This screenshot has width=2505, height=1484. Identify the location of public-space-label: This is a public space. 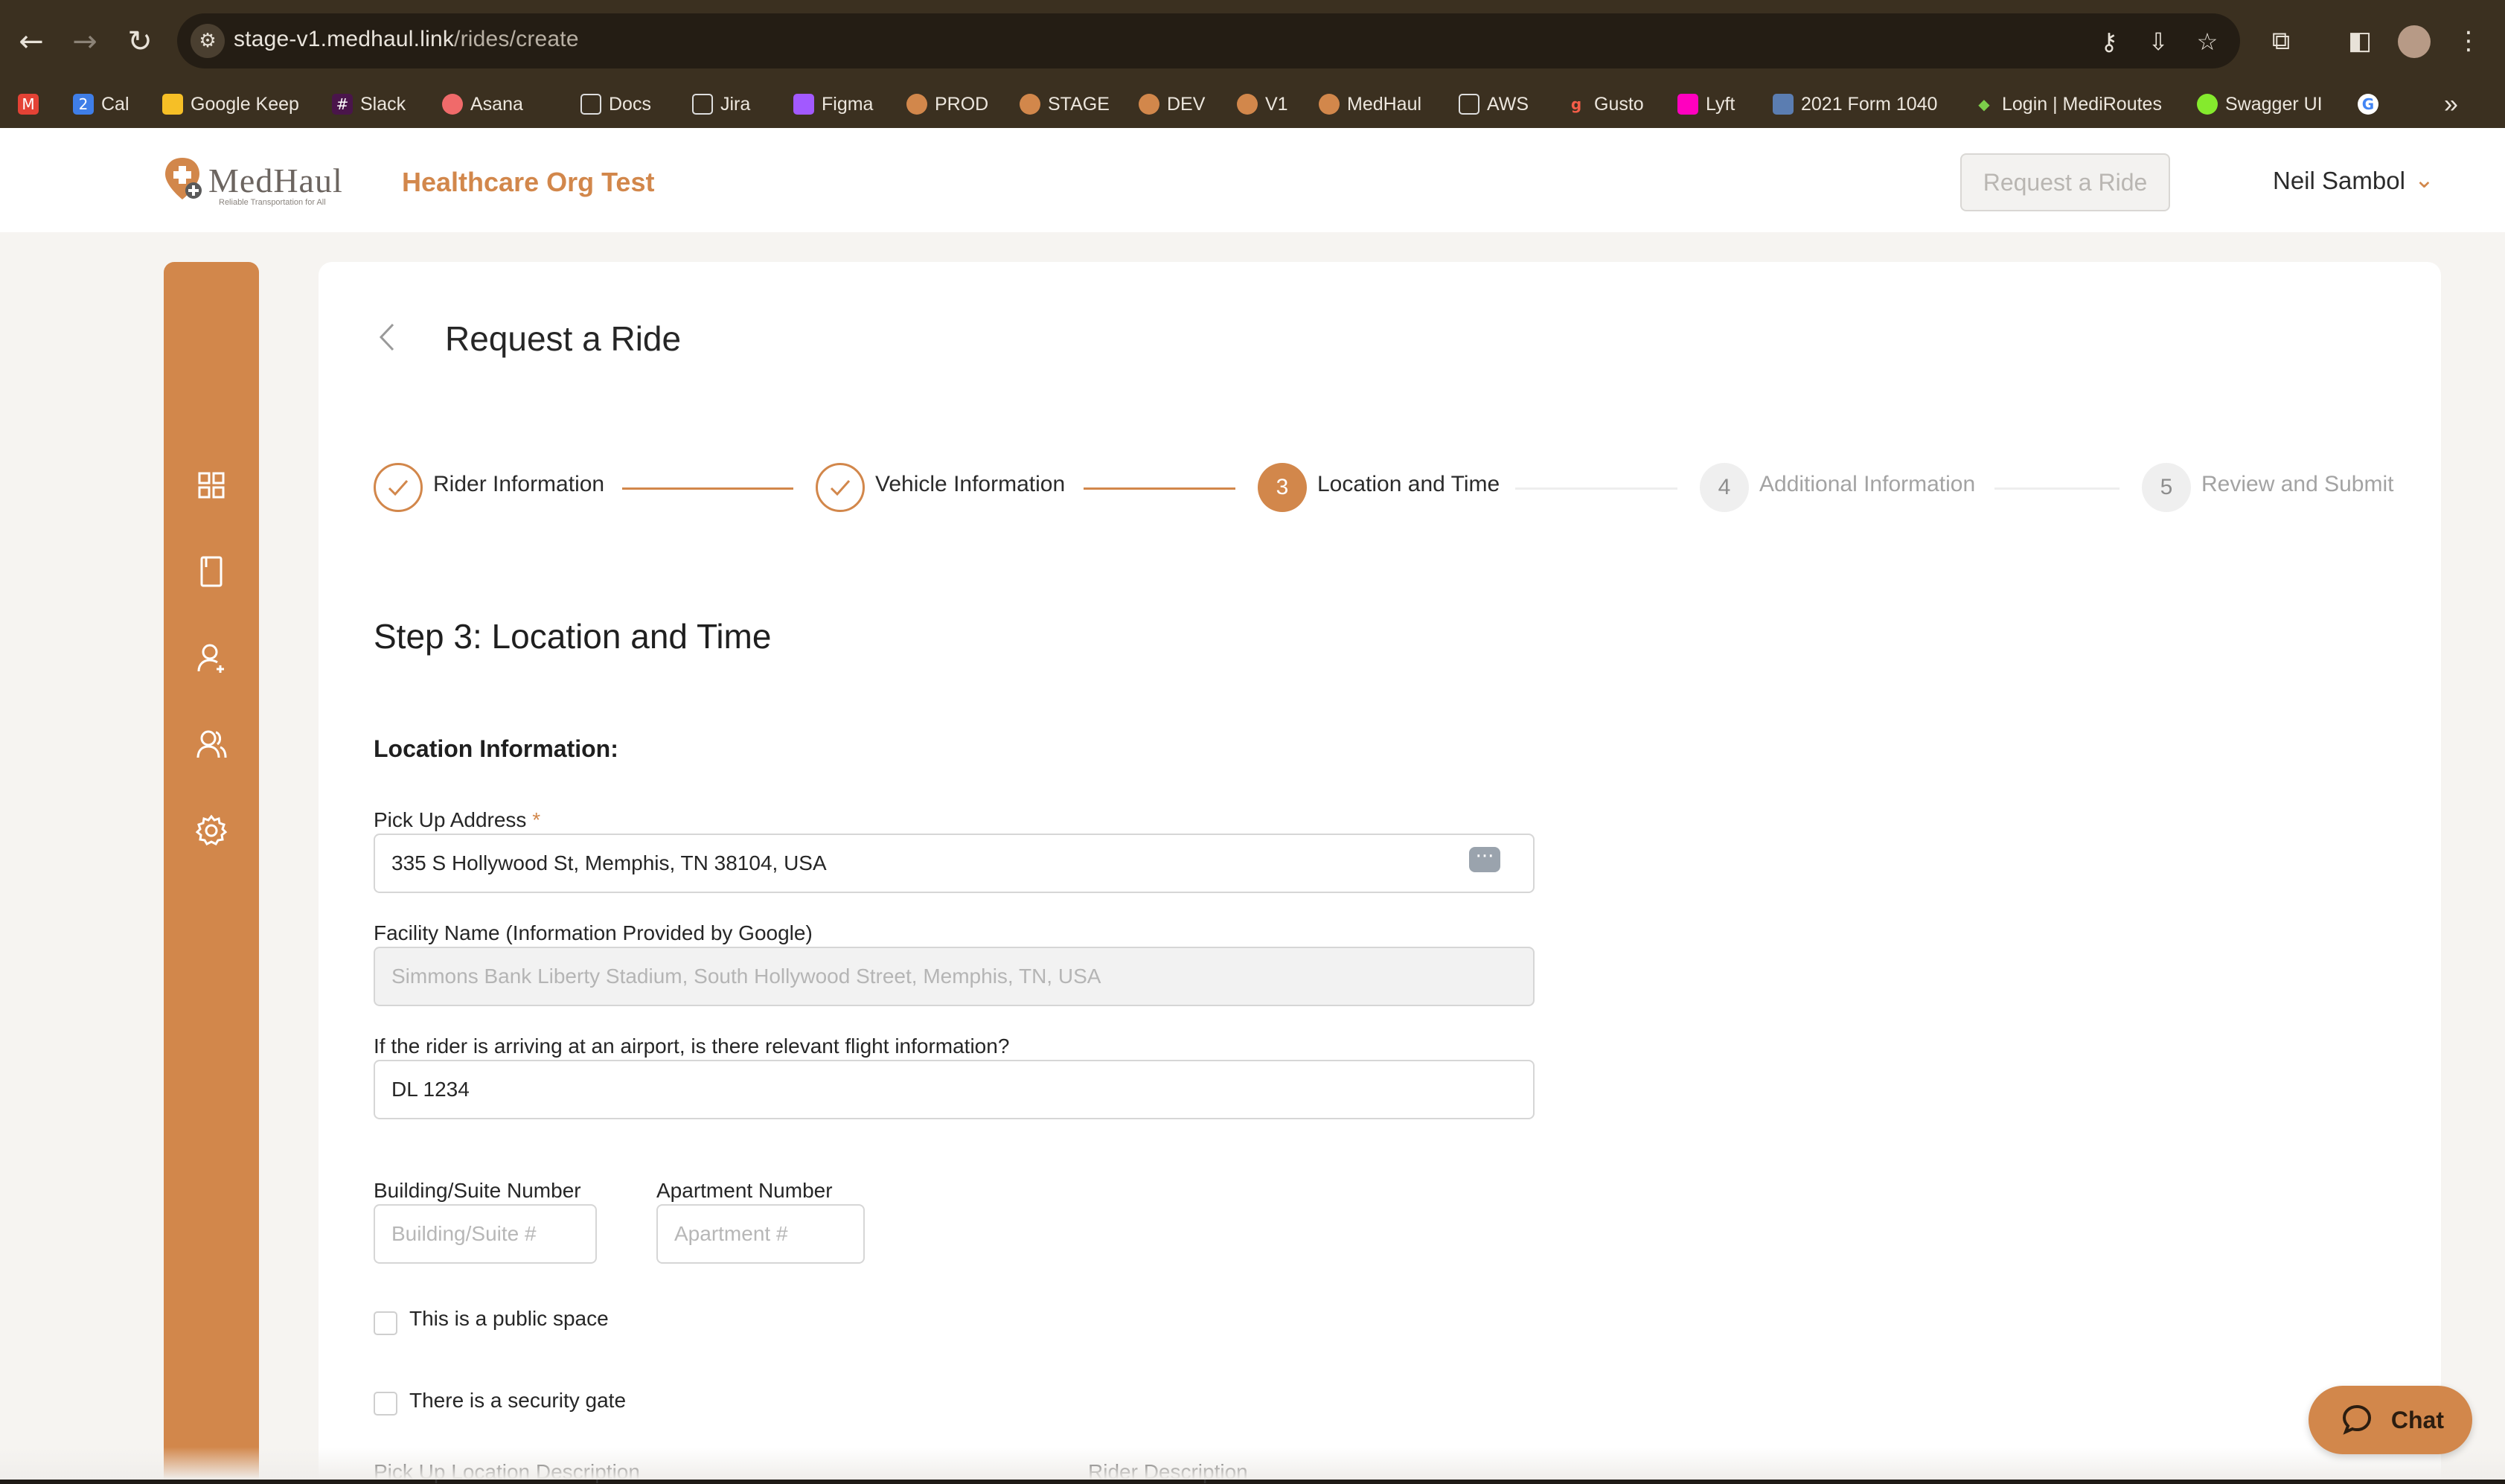
(509, 1319).